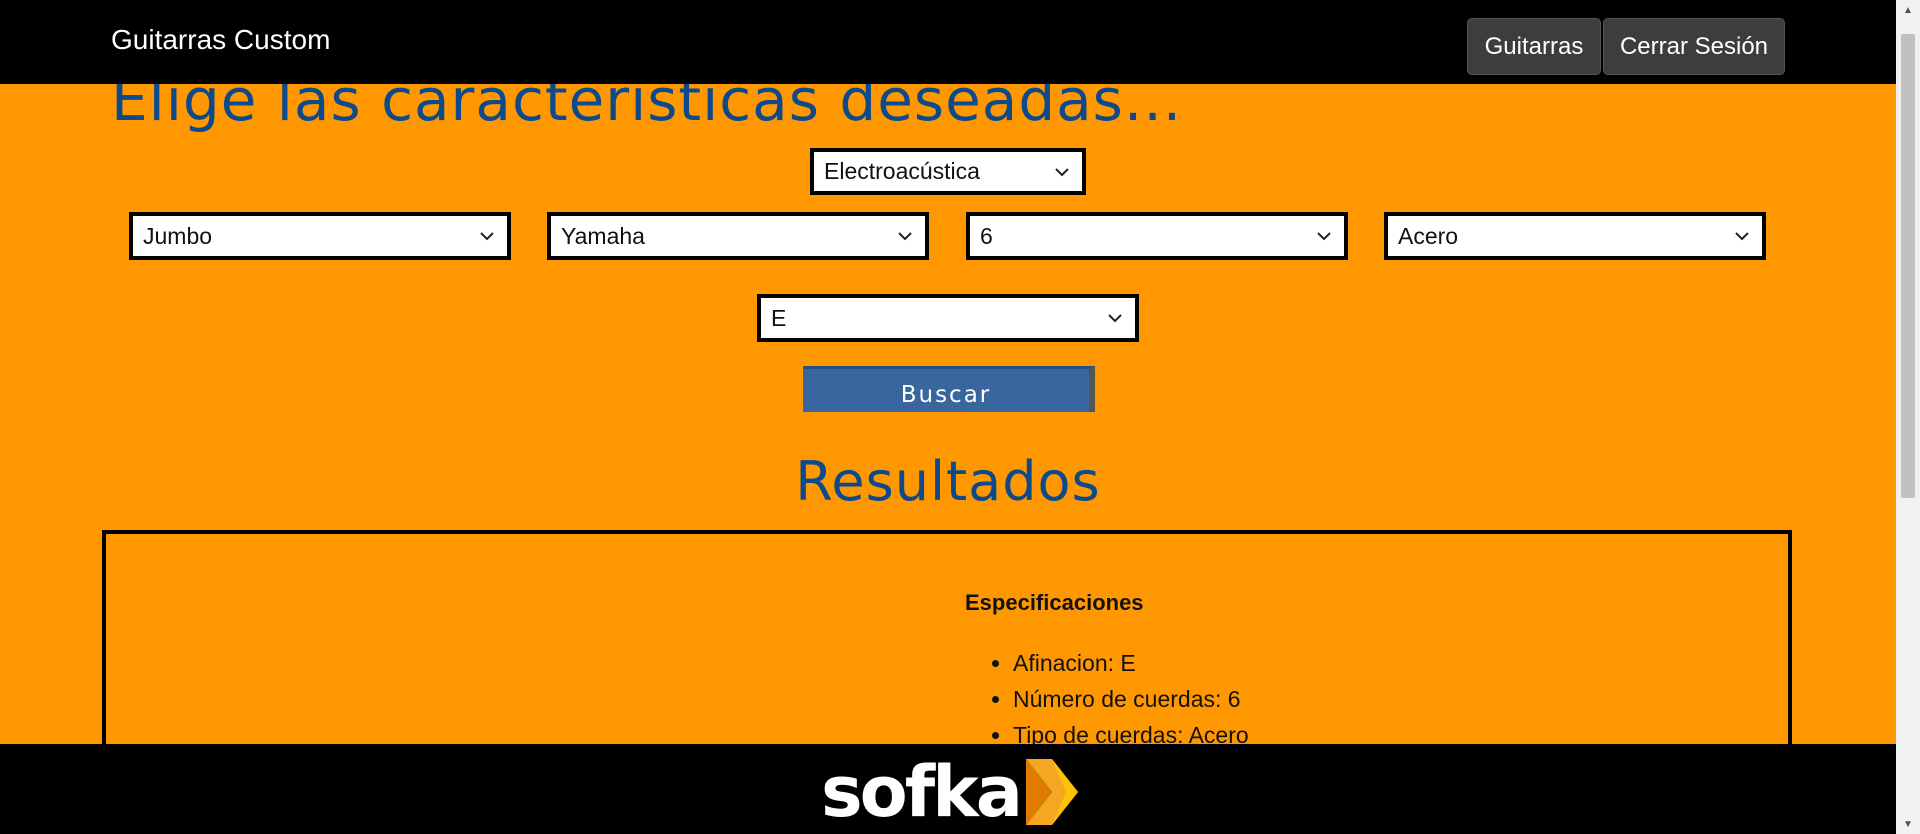  Describe the element at coordinates (779, 317) in the screenshot. I see `afinacion-select-value: E` at that location.